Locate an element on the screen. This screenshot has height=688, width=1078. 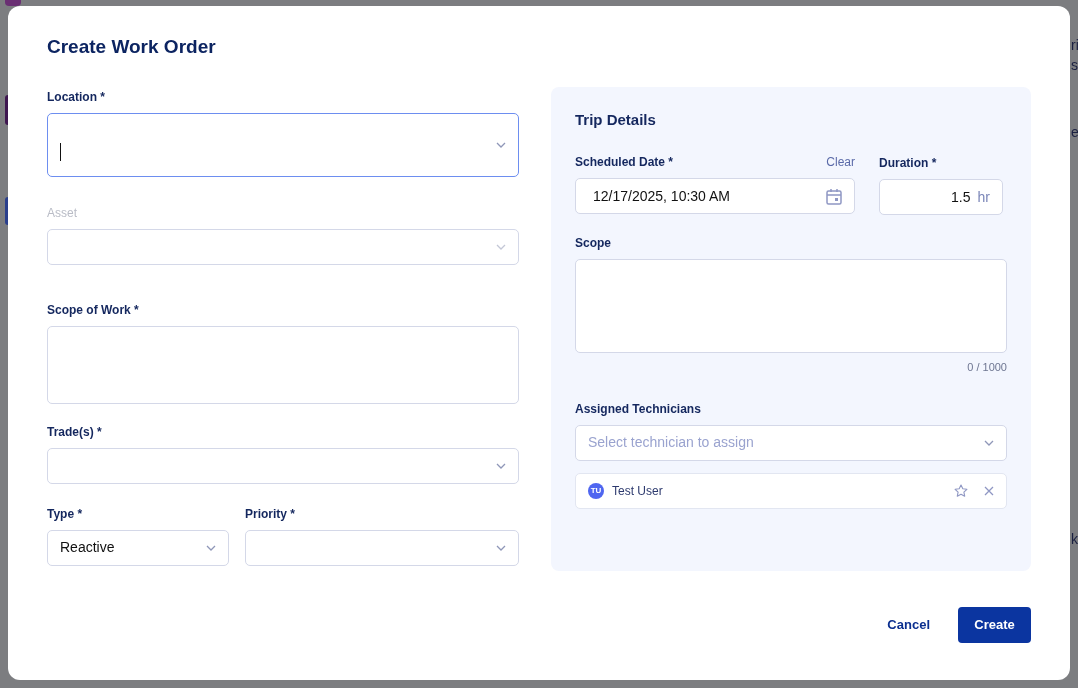
priority-select is located at coordinates (382, 547).